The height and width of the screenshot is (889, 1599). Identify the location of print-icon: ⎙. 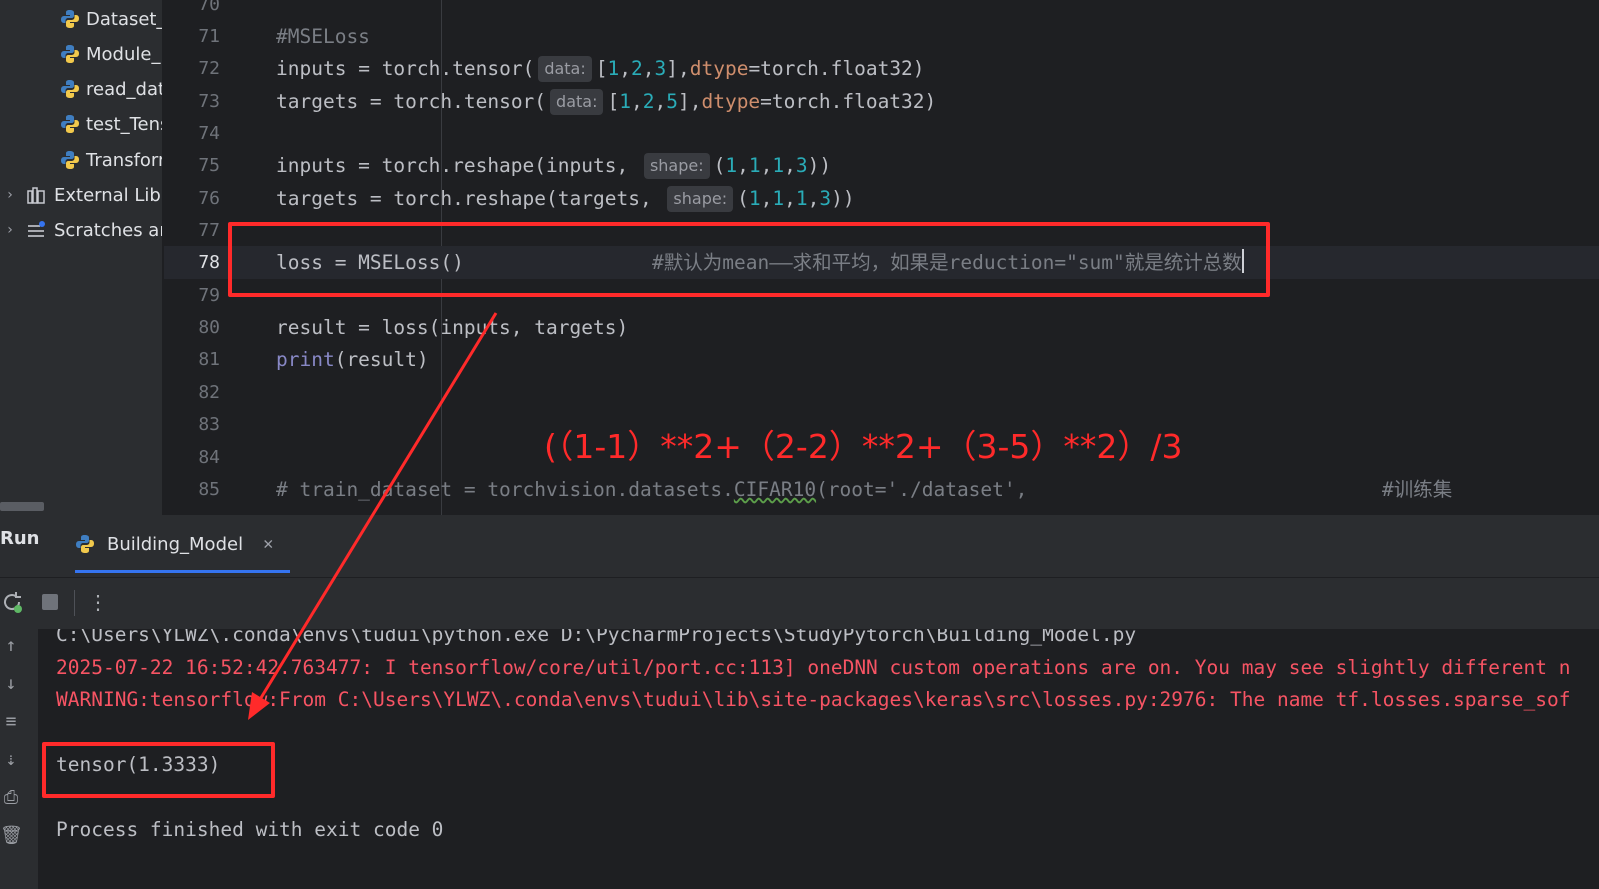
(11, 797).